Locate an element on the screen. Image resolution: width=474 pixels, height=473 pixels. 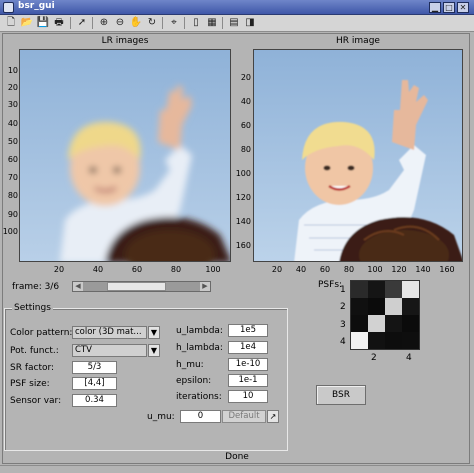
title-bar: bsr_gui ▁ □ ✕ is located at coordinates (237, 7).